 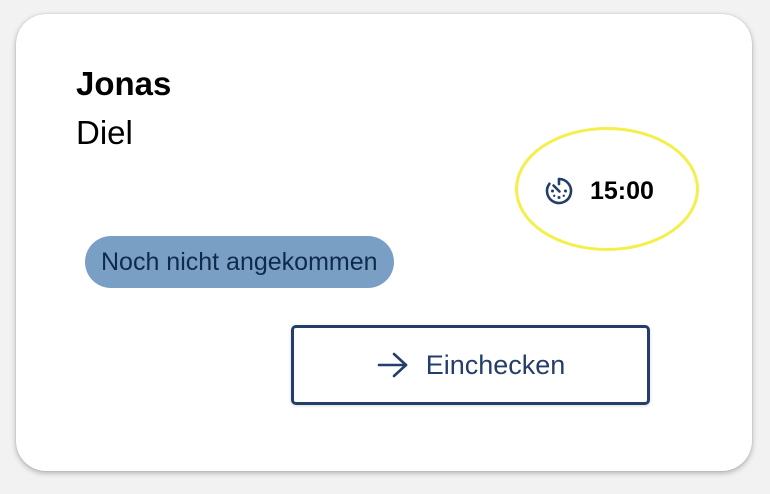 I want to click on checkin-button-label: Einchecken, so click(x=495, y=364).